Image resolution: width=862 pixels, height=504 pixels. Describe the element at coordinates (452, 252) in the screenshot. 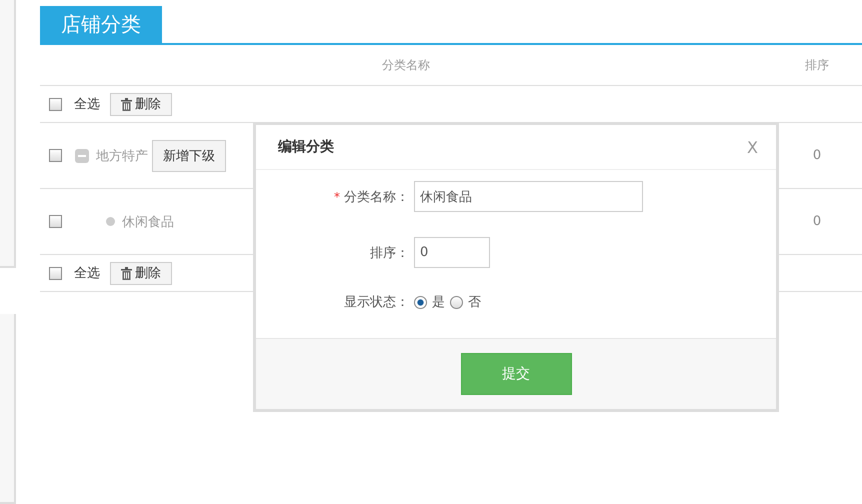

I see `input-field: 0` at that location.